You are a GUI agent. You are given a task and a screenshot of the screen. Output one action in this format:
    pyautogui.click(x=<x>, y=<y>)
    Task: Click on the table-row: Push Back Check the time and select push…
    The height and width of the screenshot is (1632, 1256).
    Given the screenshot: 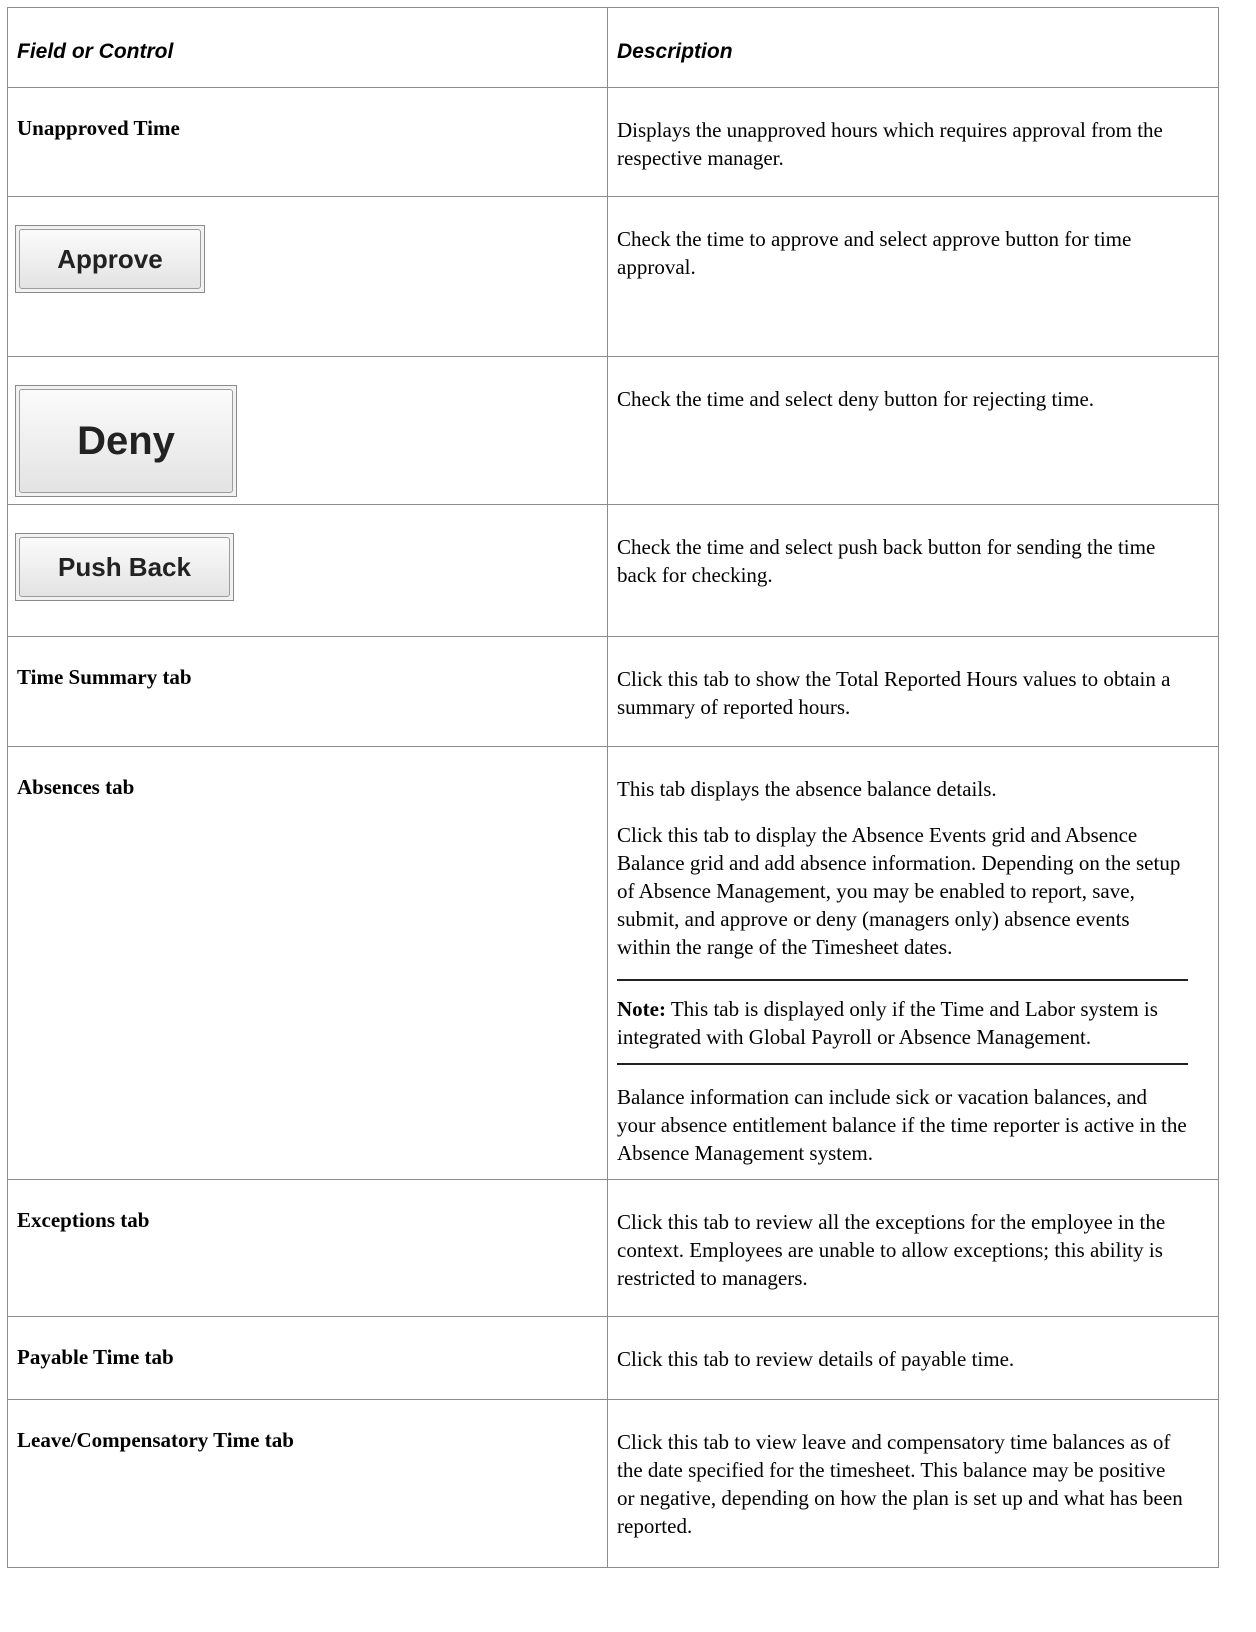 What is the action you would take?
    pyautogui.click(x=613, y=570)
    